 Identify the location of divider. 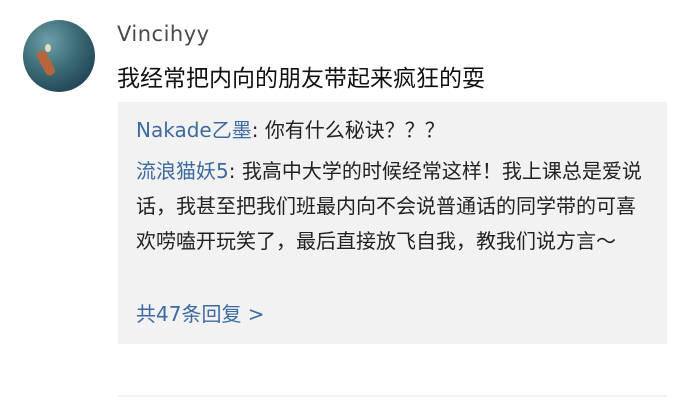
(392, 396).